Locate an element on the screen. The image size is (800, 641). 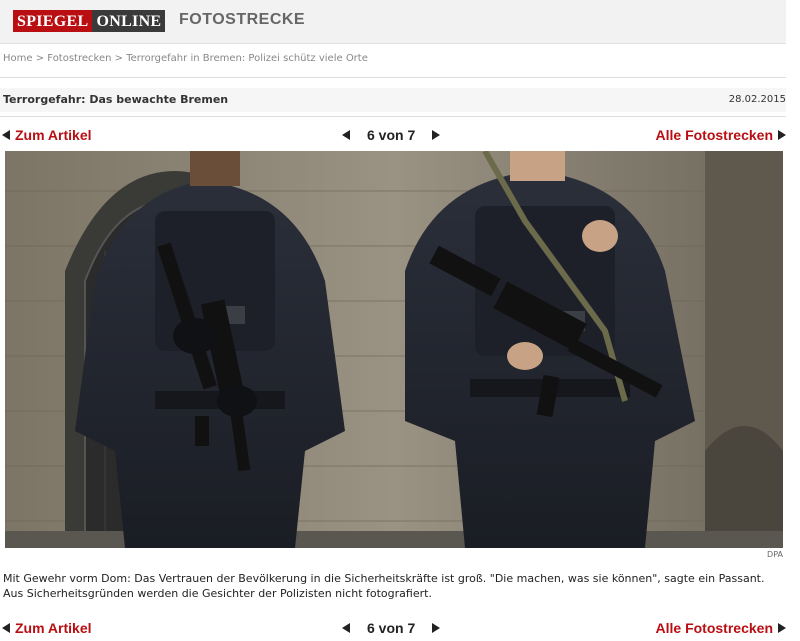
gallery-date: 28.02.2015 is located at coordinates (757, 99).